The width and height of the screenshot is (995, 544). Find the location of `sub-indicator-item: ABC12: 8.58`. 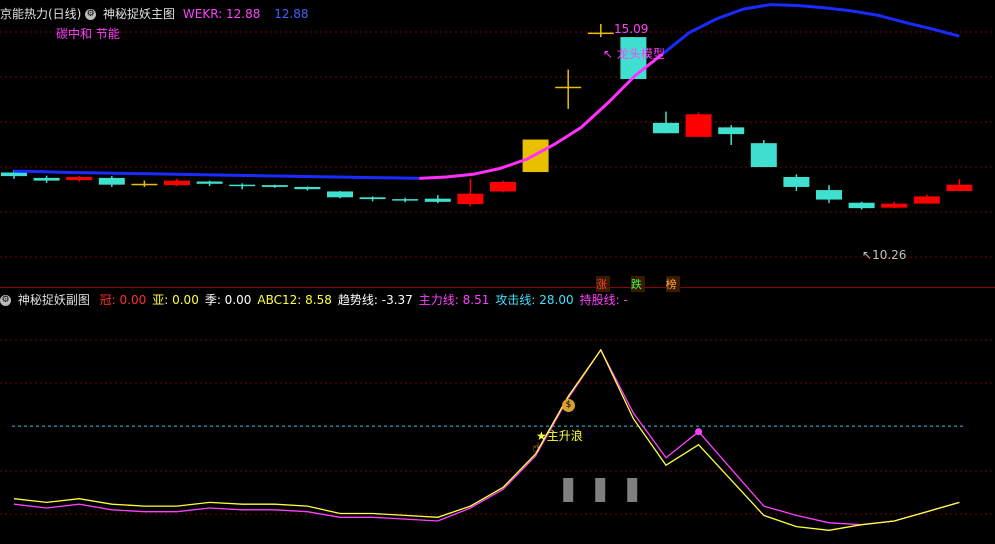

sub-indicator-item: ABC12: 8.58 is located at coordinates (294, 300).